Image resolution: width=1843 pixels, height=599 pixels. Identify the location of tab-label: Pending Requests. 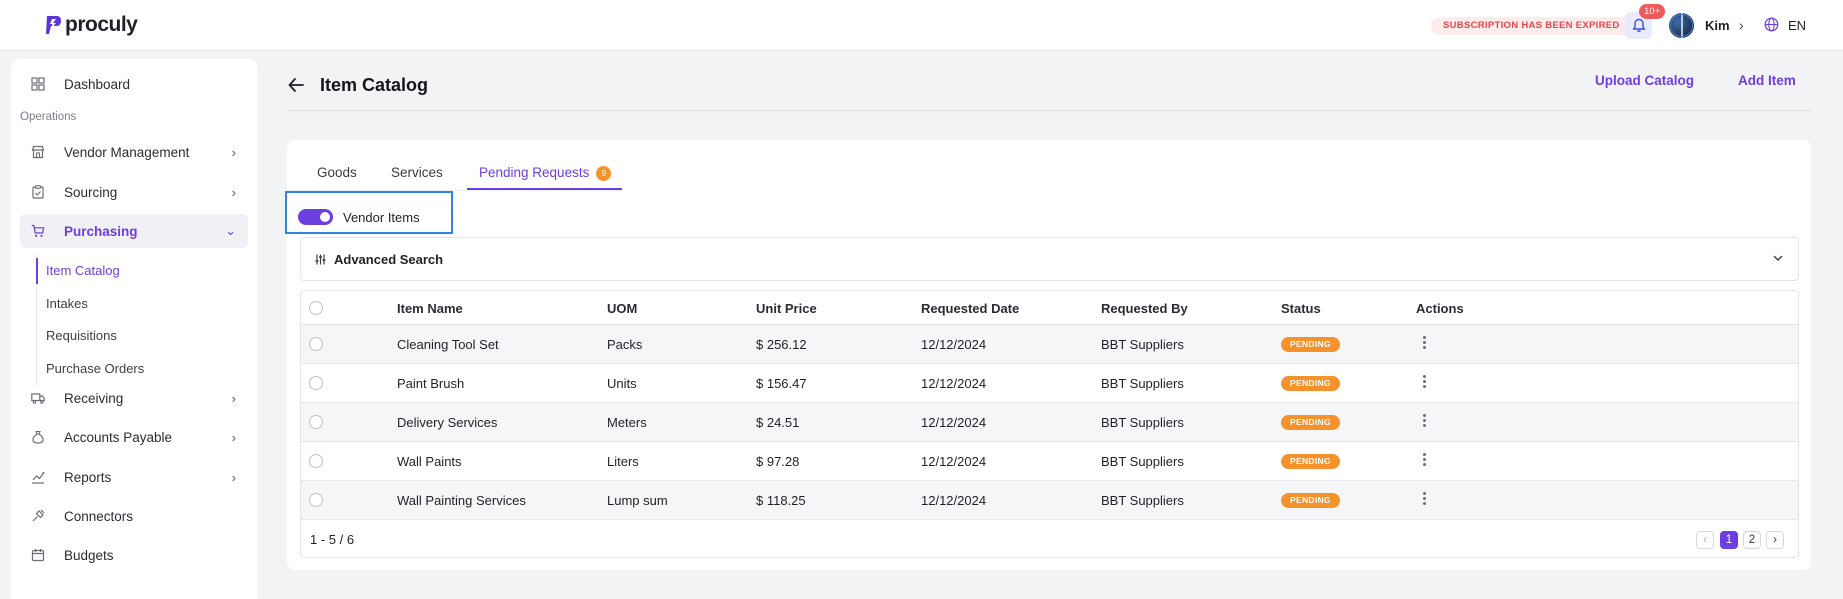
(534, 172).